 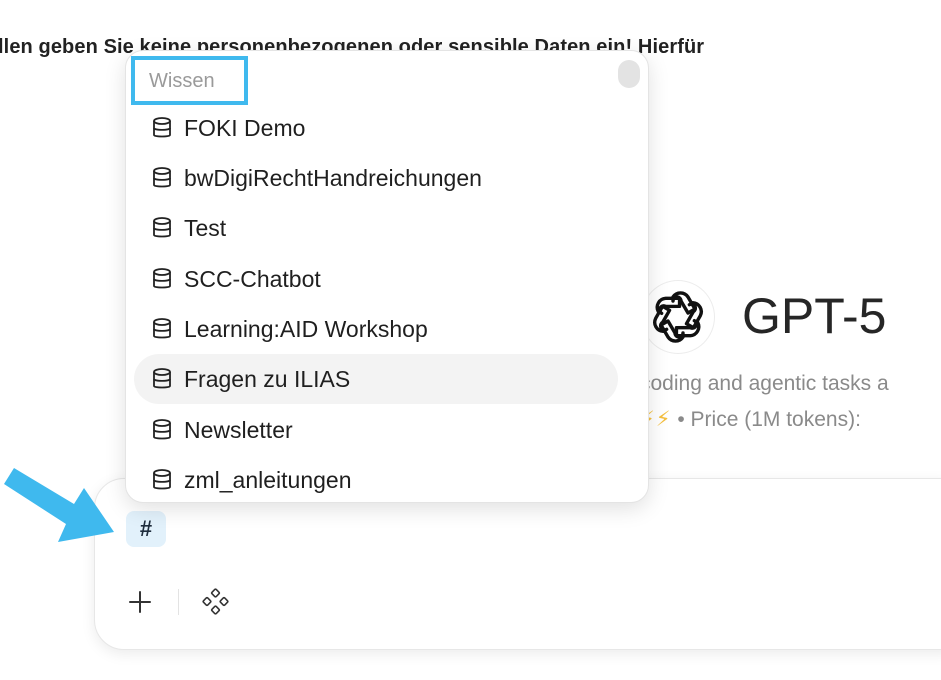 I want to click on knowledge-item-label: SCC-Chatbot, so click(x=252, y=278).